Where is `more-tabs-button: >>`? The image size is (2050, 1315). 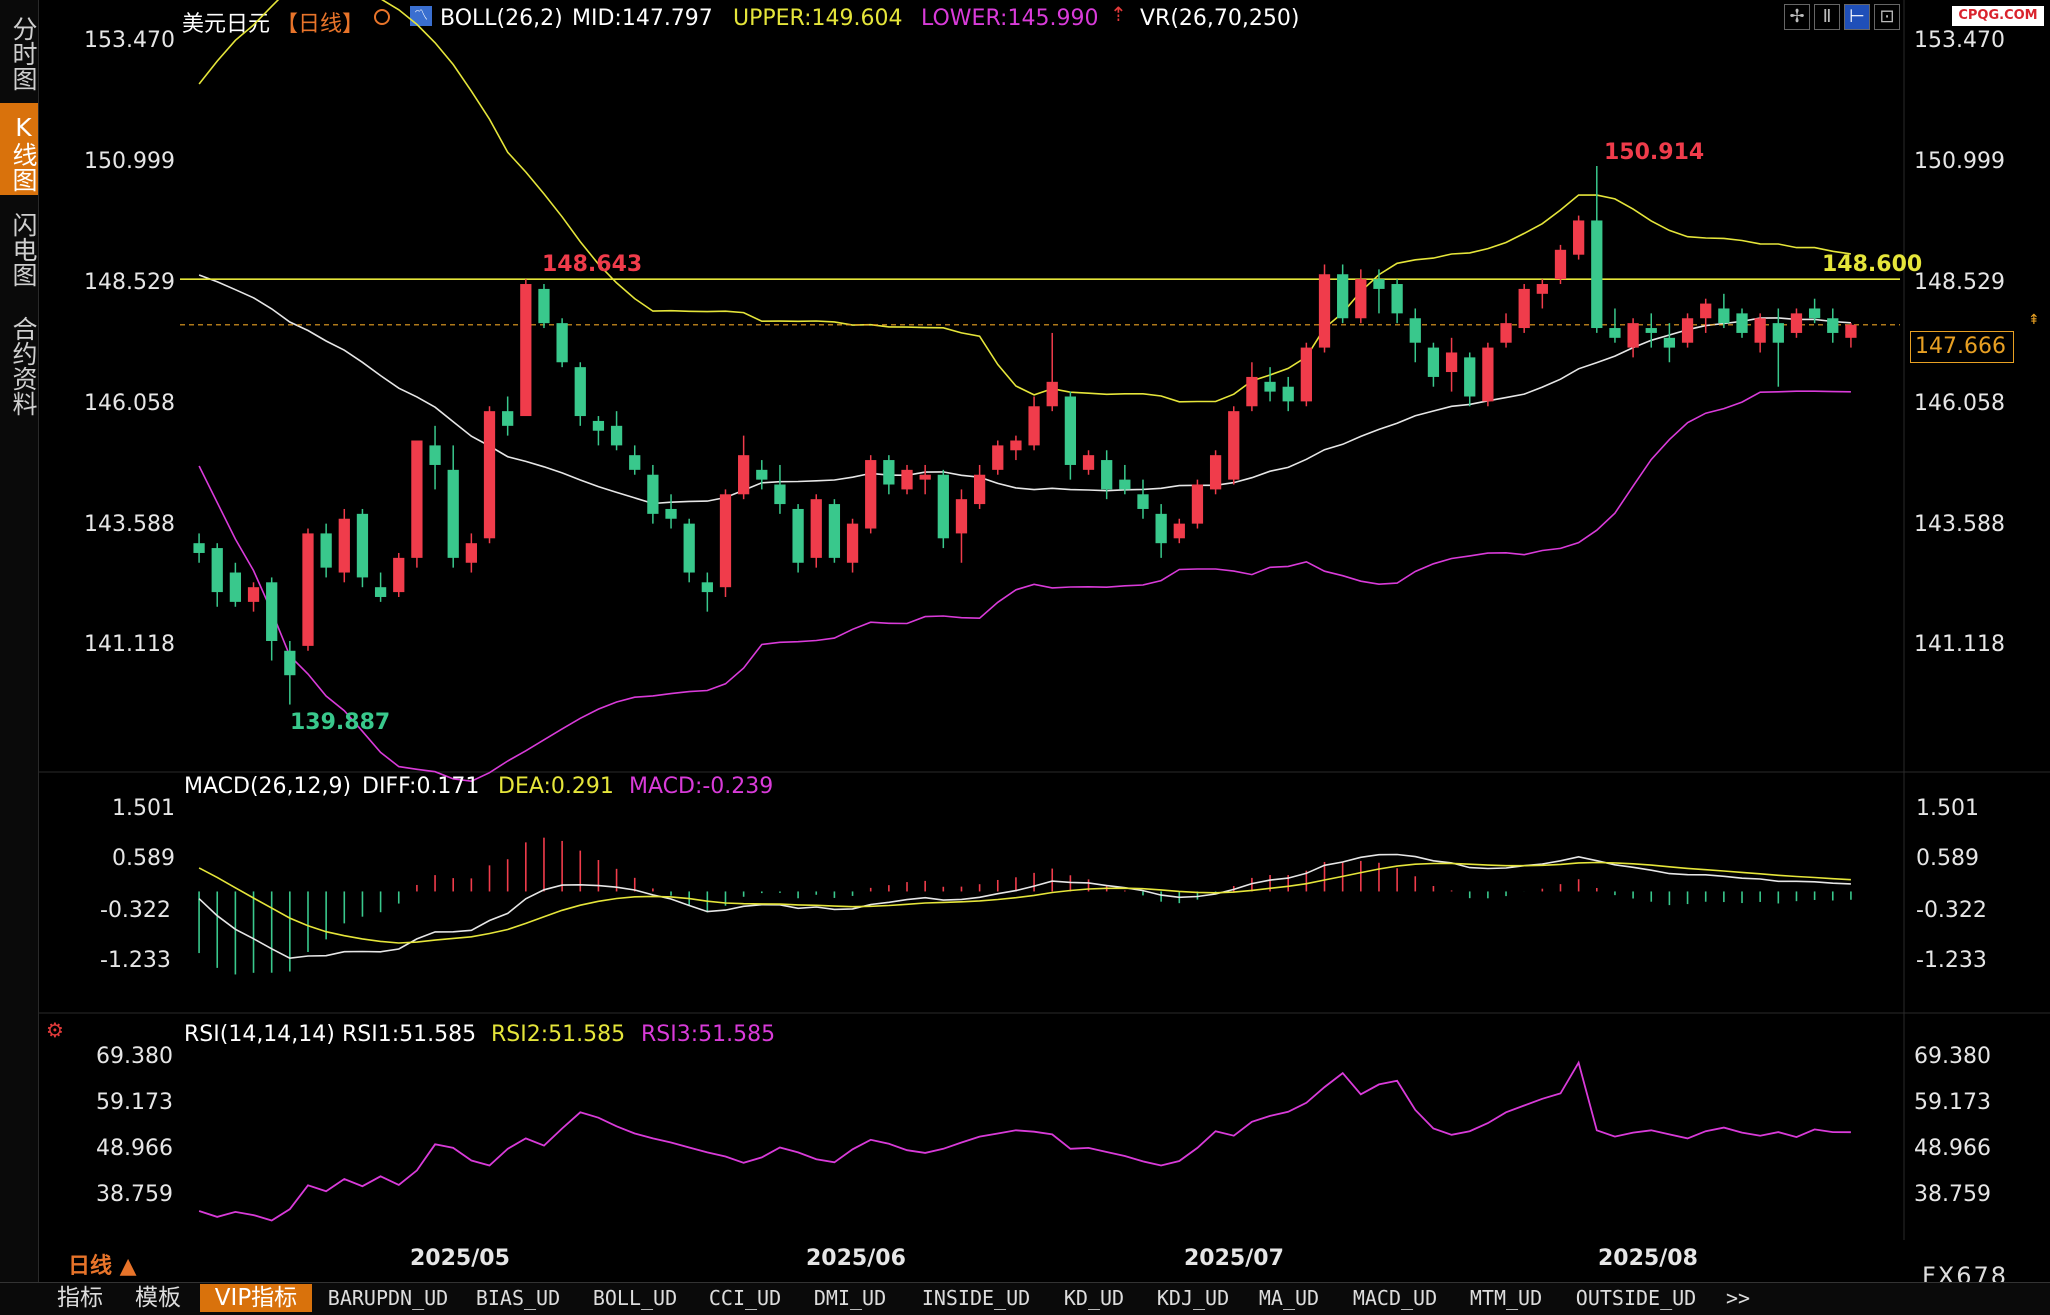 more-tabs-button: >> is located at coordinates (1738, 1298).